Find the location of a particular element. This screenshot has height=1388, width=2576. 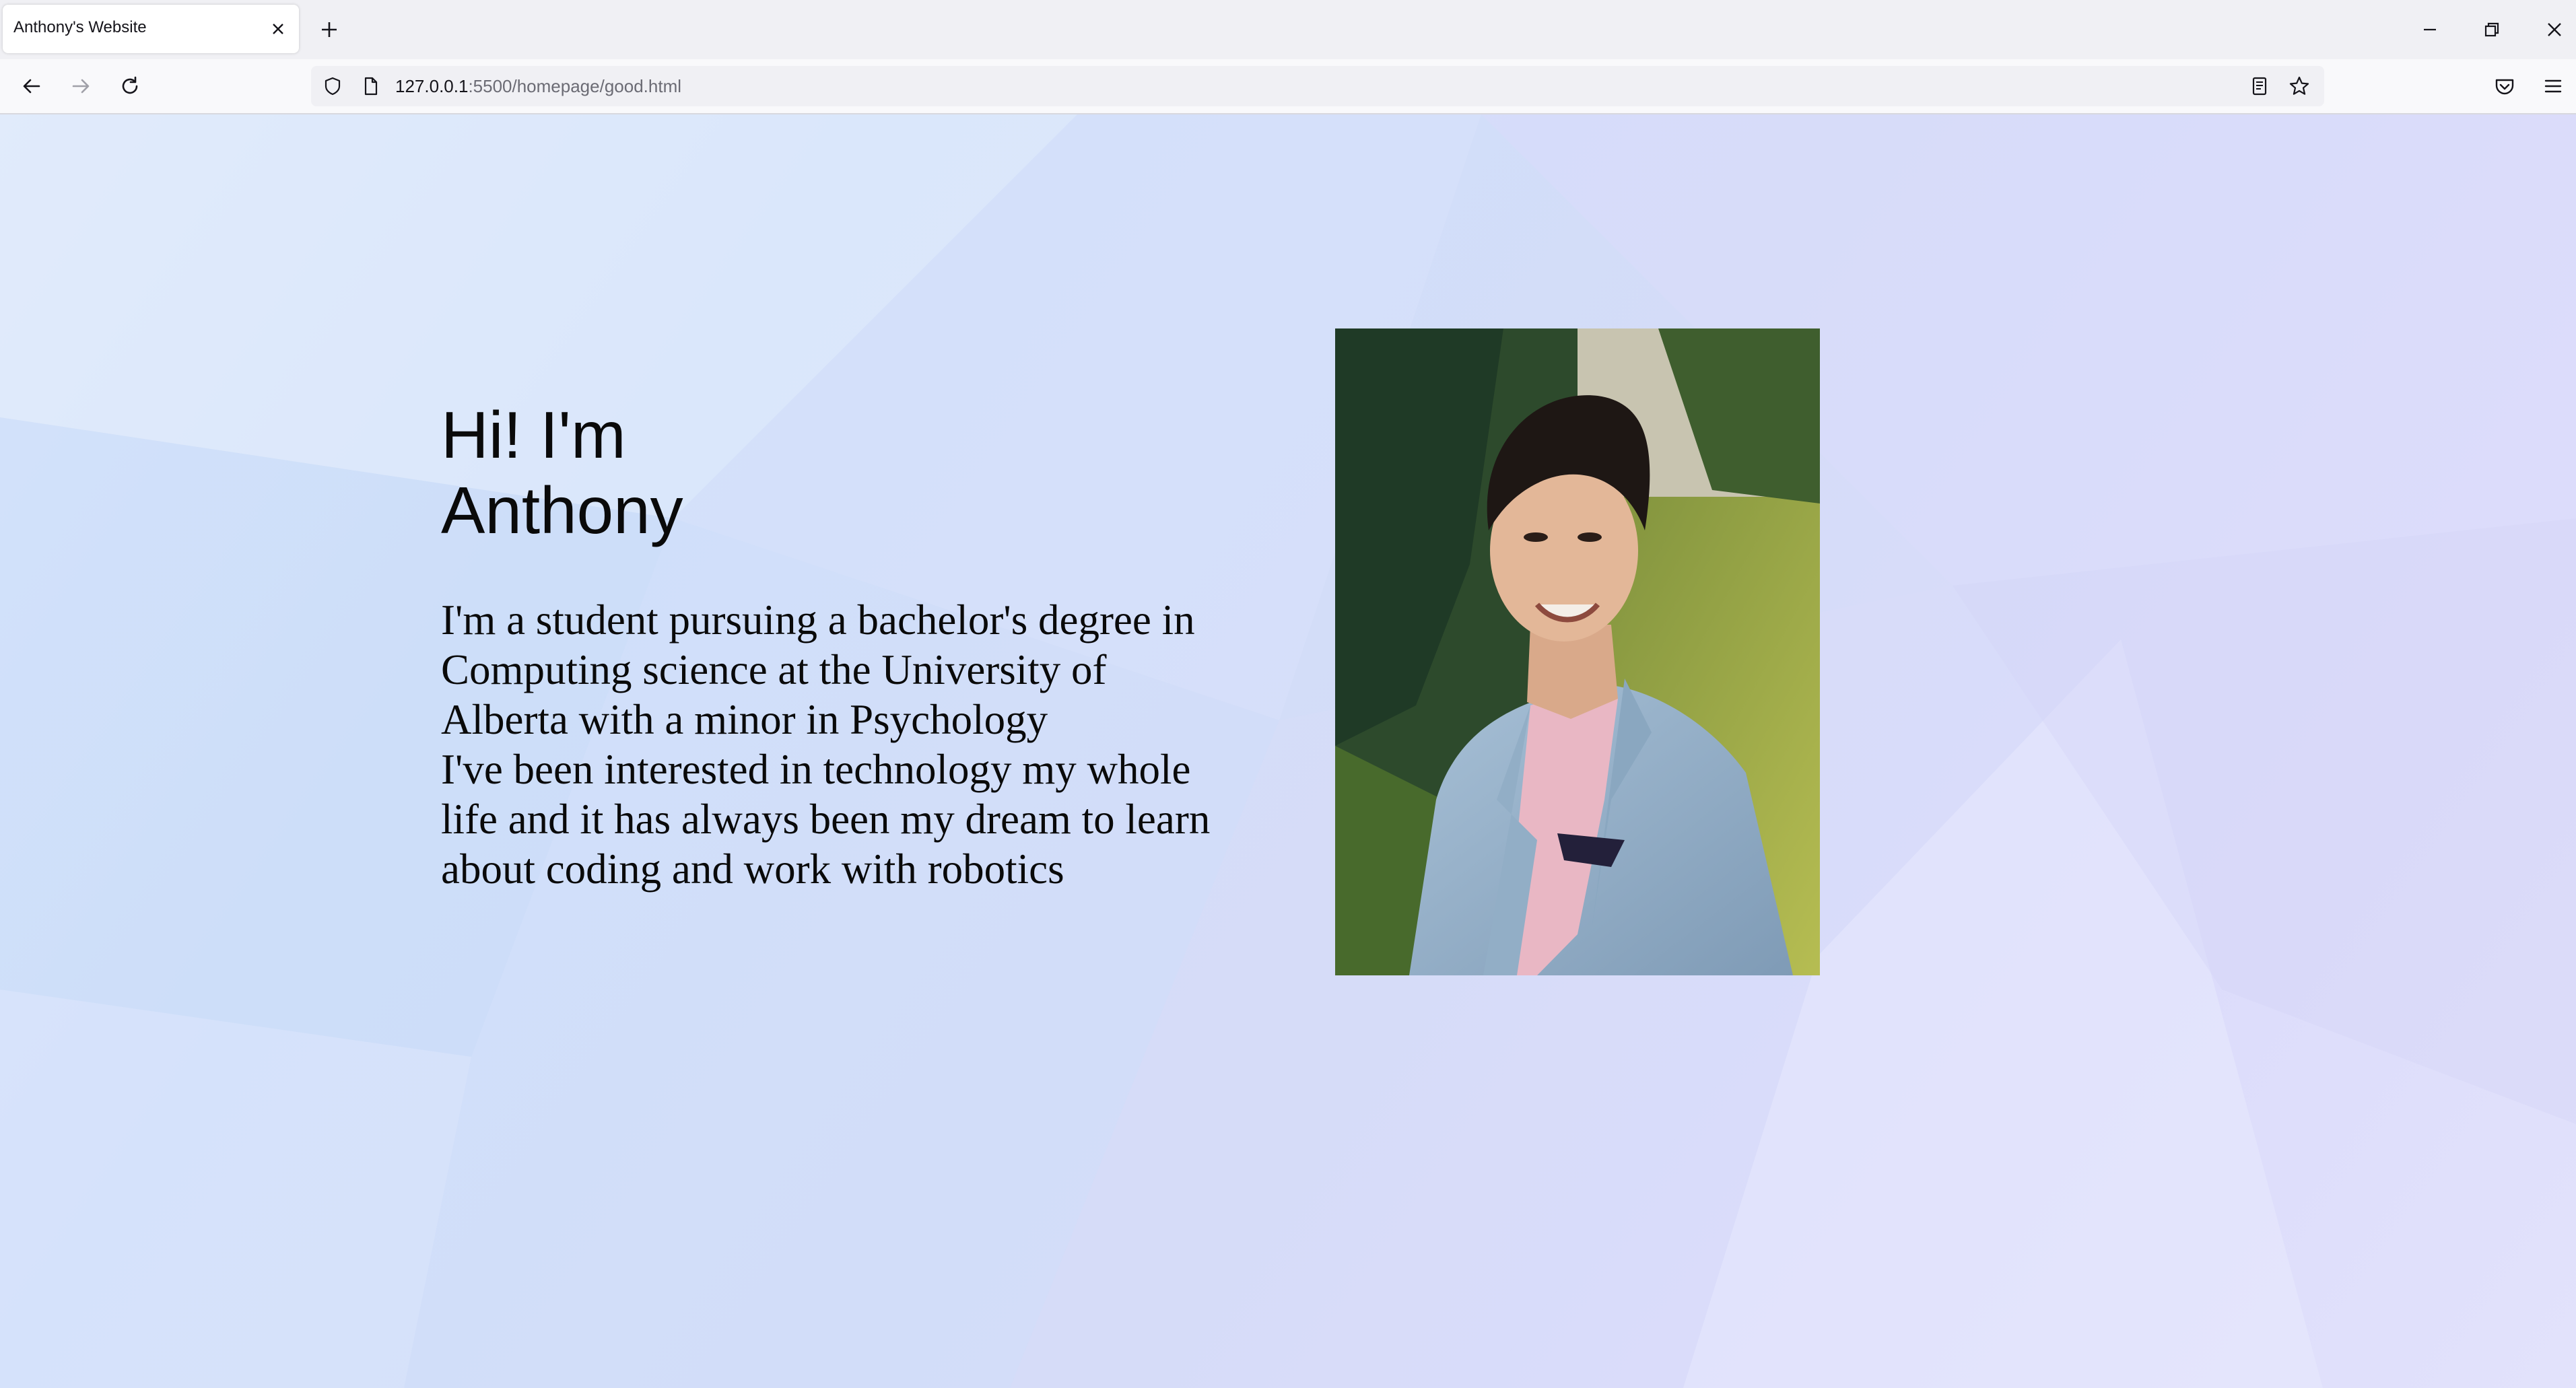

restore-icon is located at coordinates (2492, 30).